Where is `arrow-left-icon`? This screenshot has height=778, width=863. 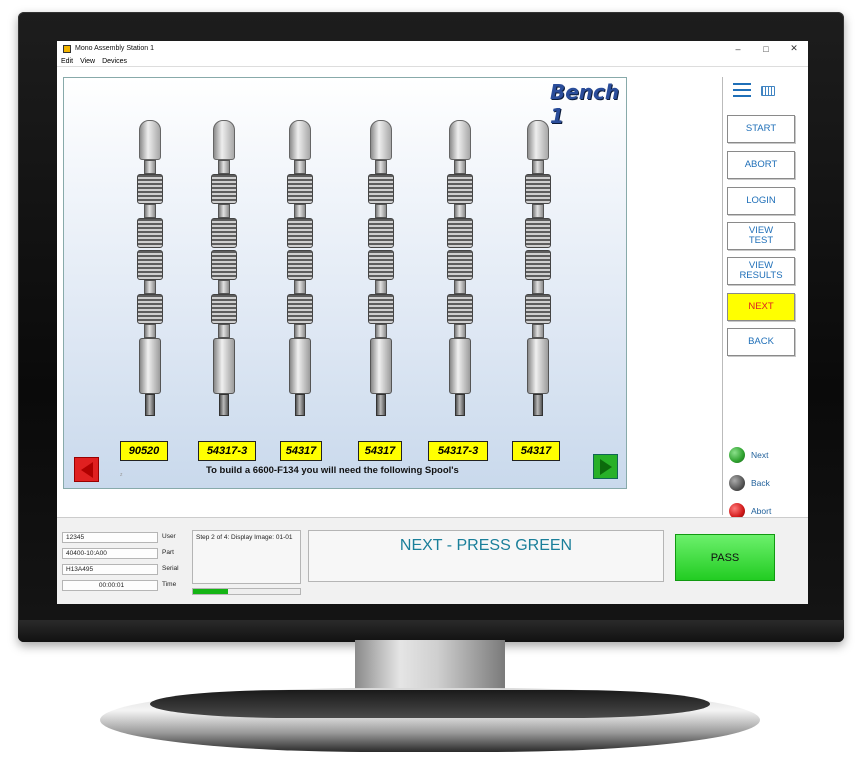
arrow-left-icon is located at coordinates (86, 469).